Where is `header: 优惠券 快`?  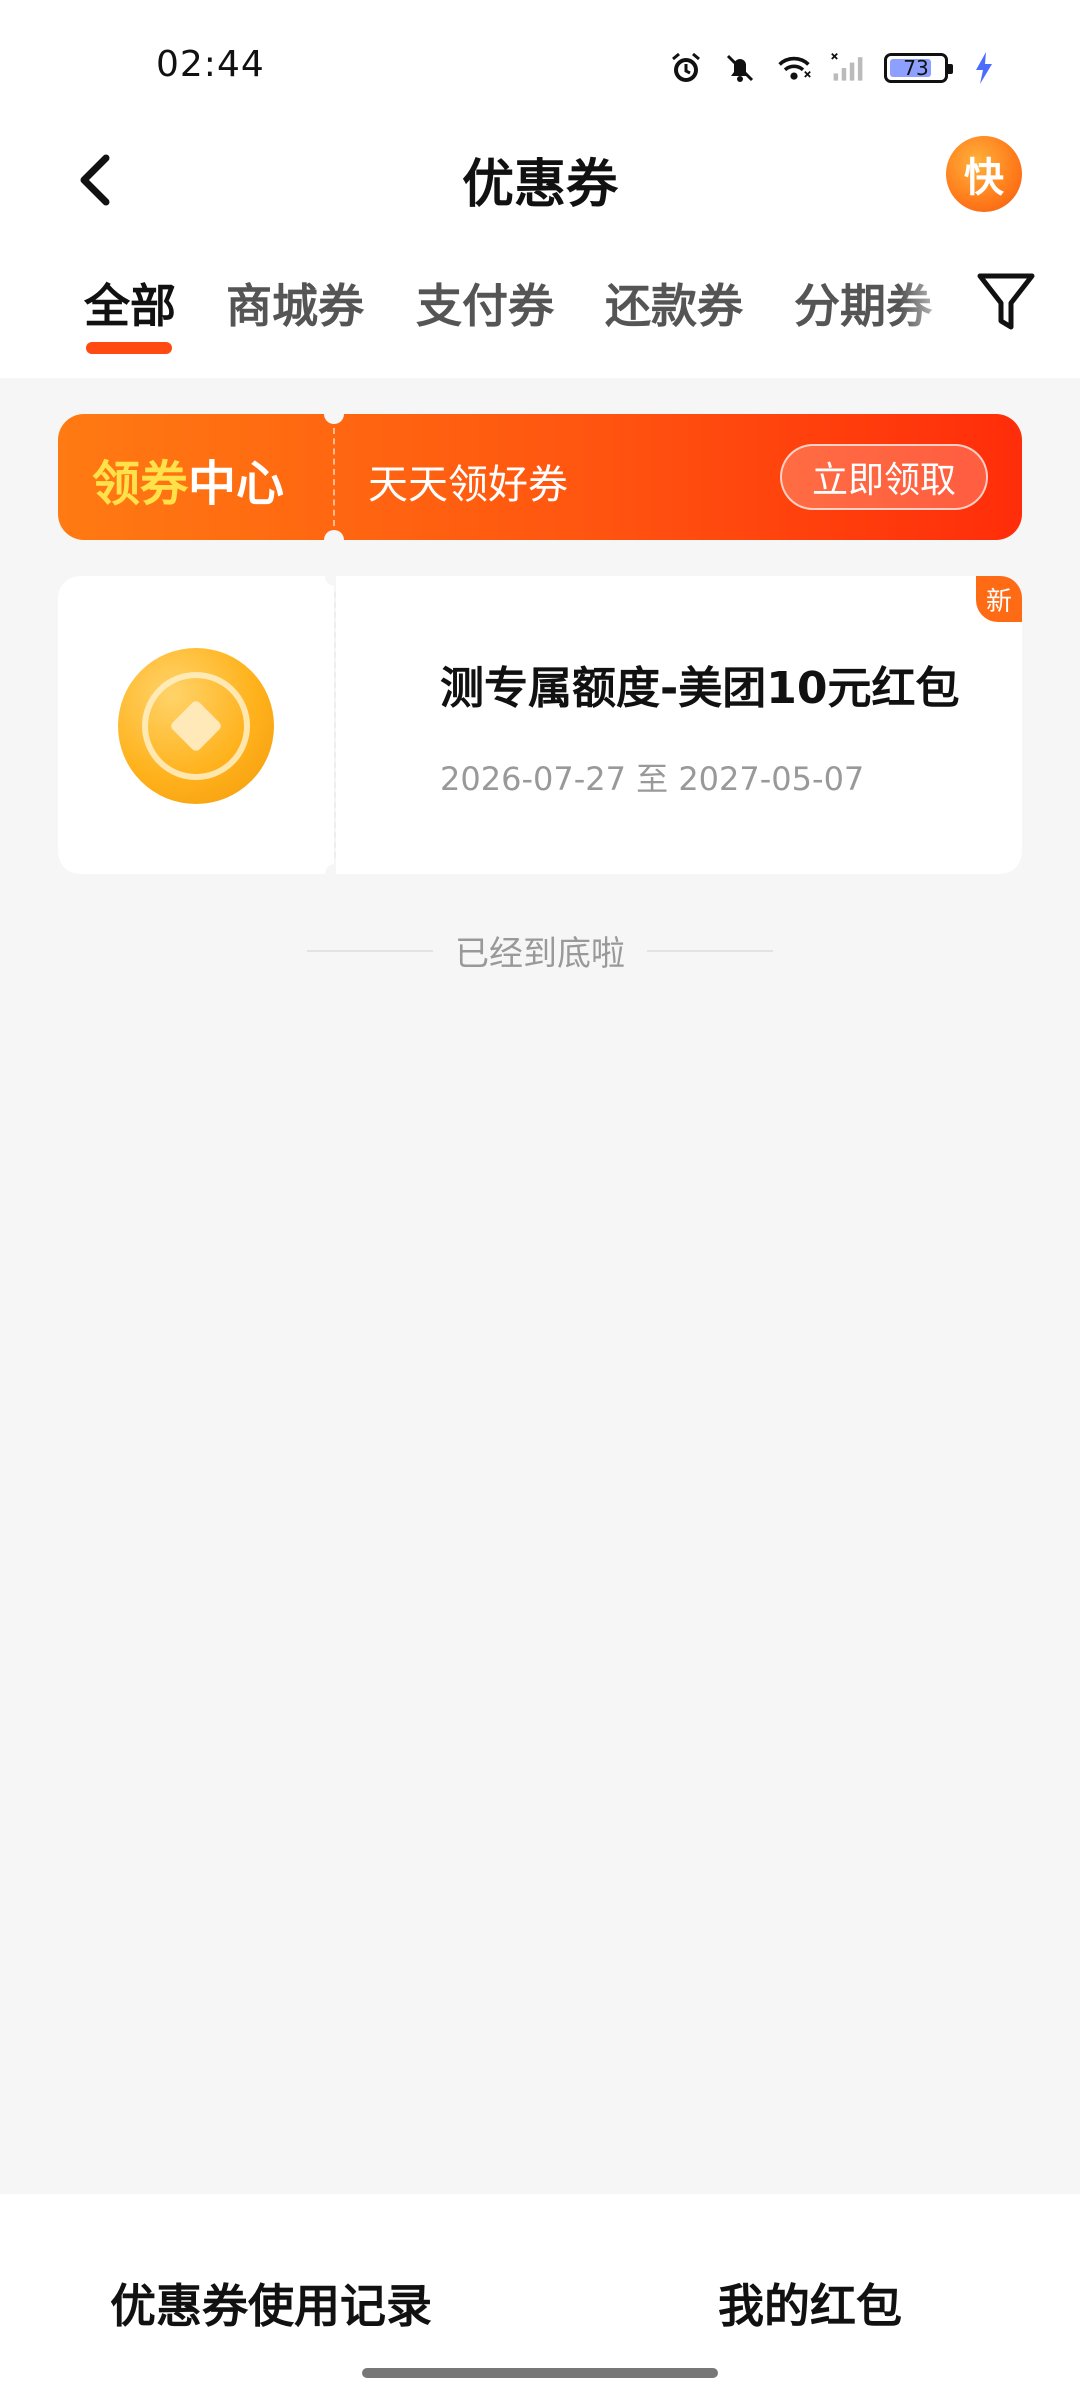
header: 优惠券 快 is located at coordinates (540, 180).